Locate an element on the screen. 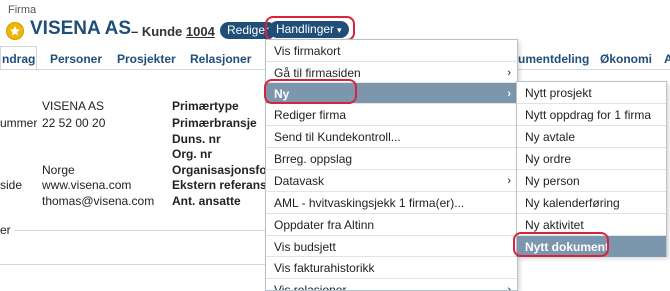 This screenshot has height=291, width=670. menu-item-label: Rediger firma is located at coordinates (310, 115).